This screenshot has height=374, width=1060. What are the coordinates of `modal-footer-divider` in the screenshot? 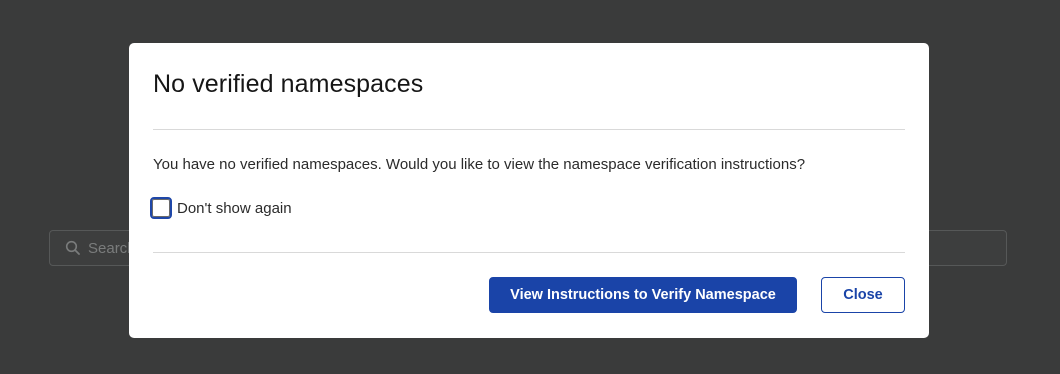 It's located at (529, 252).